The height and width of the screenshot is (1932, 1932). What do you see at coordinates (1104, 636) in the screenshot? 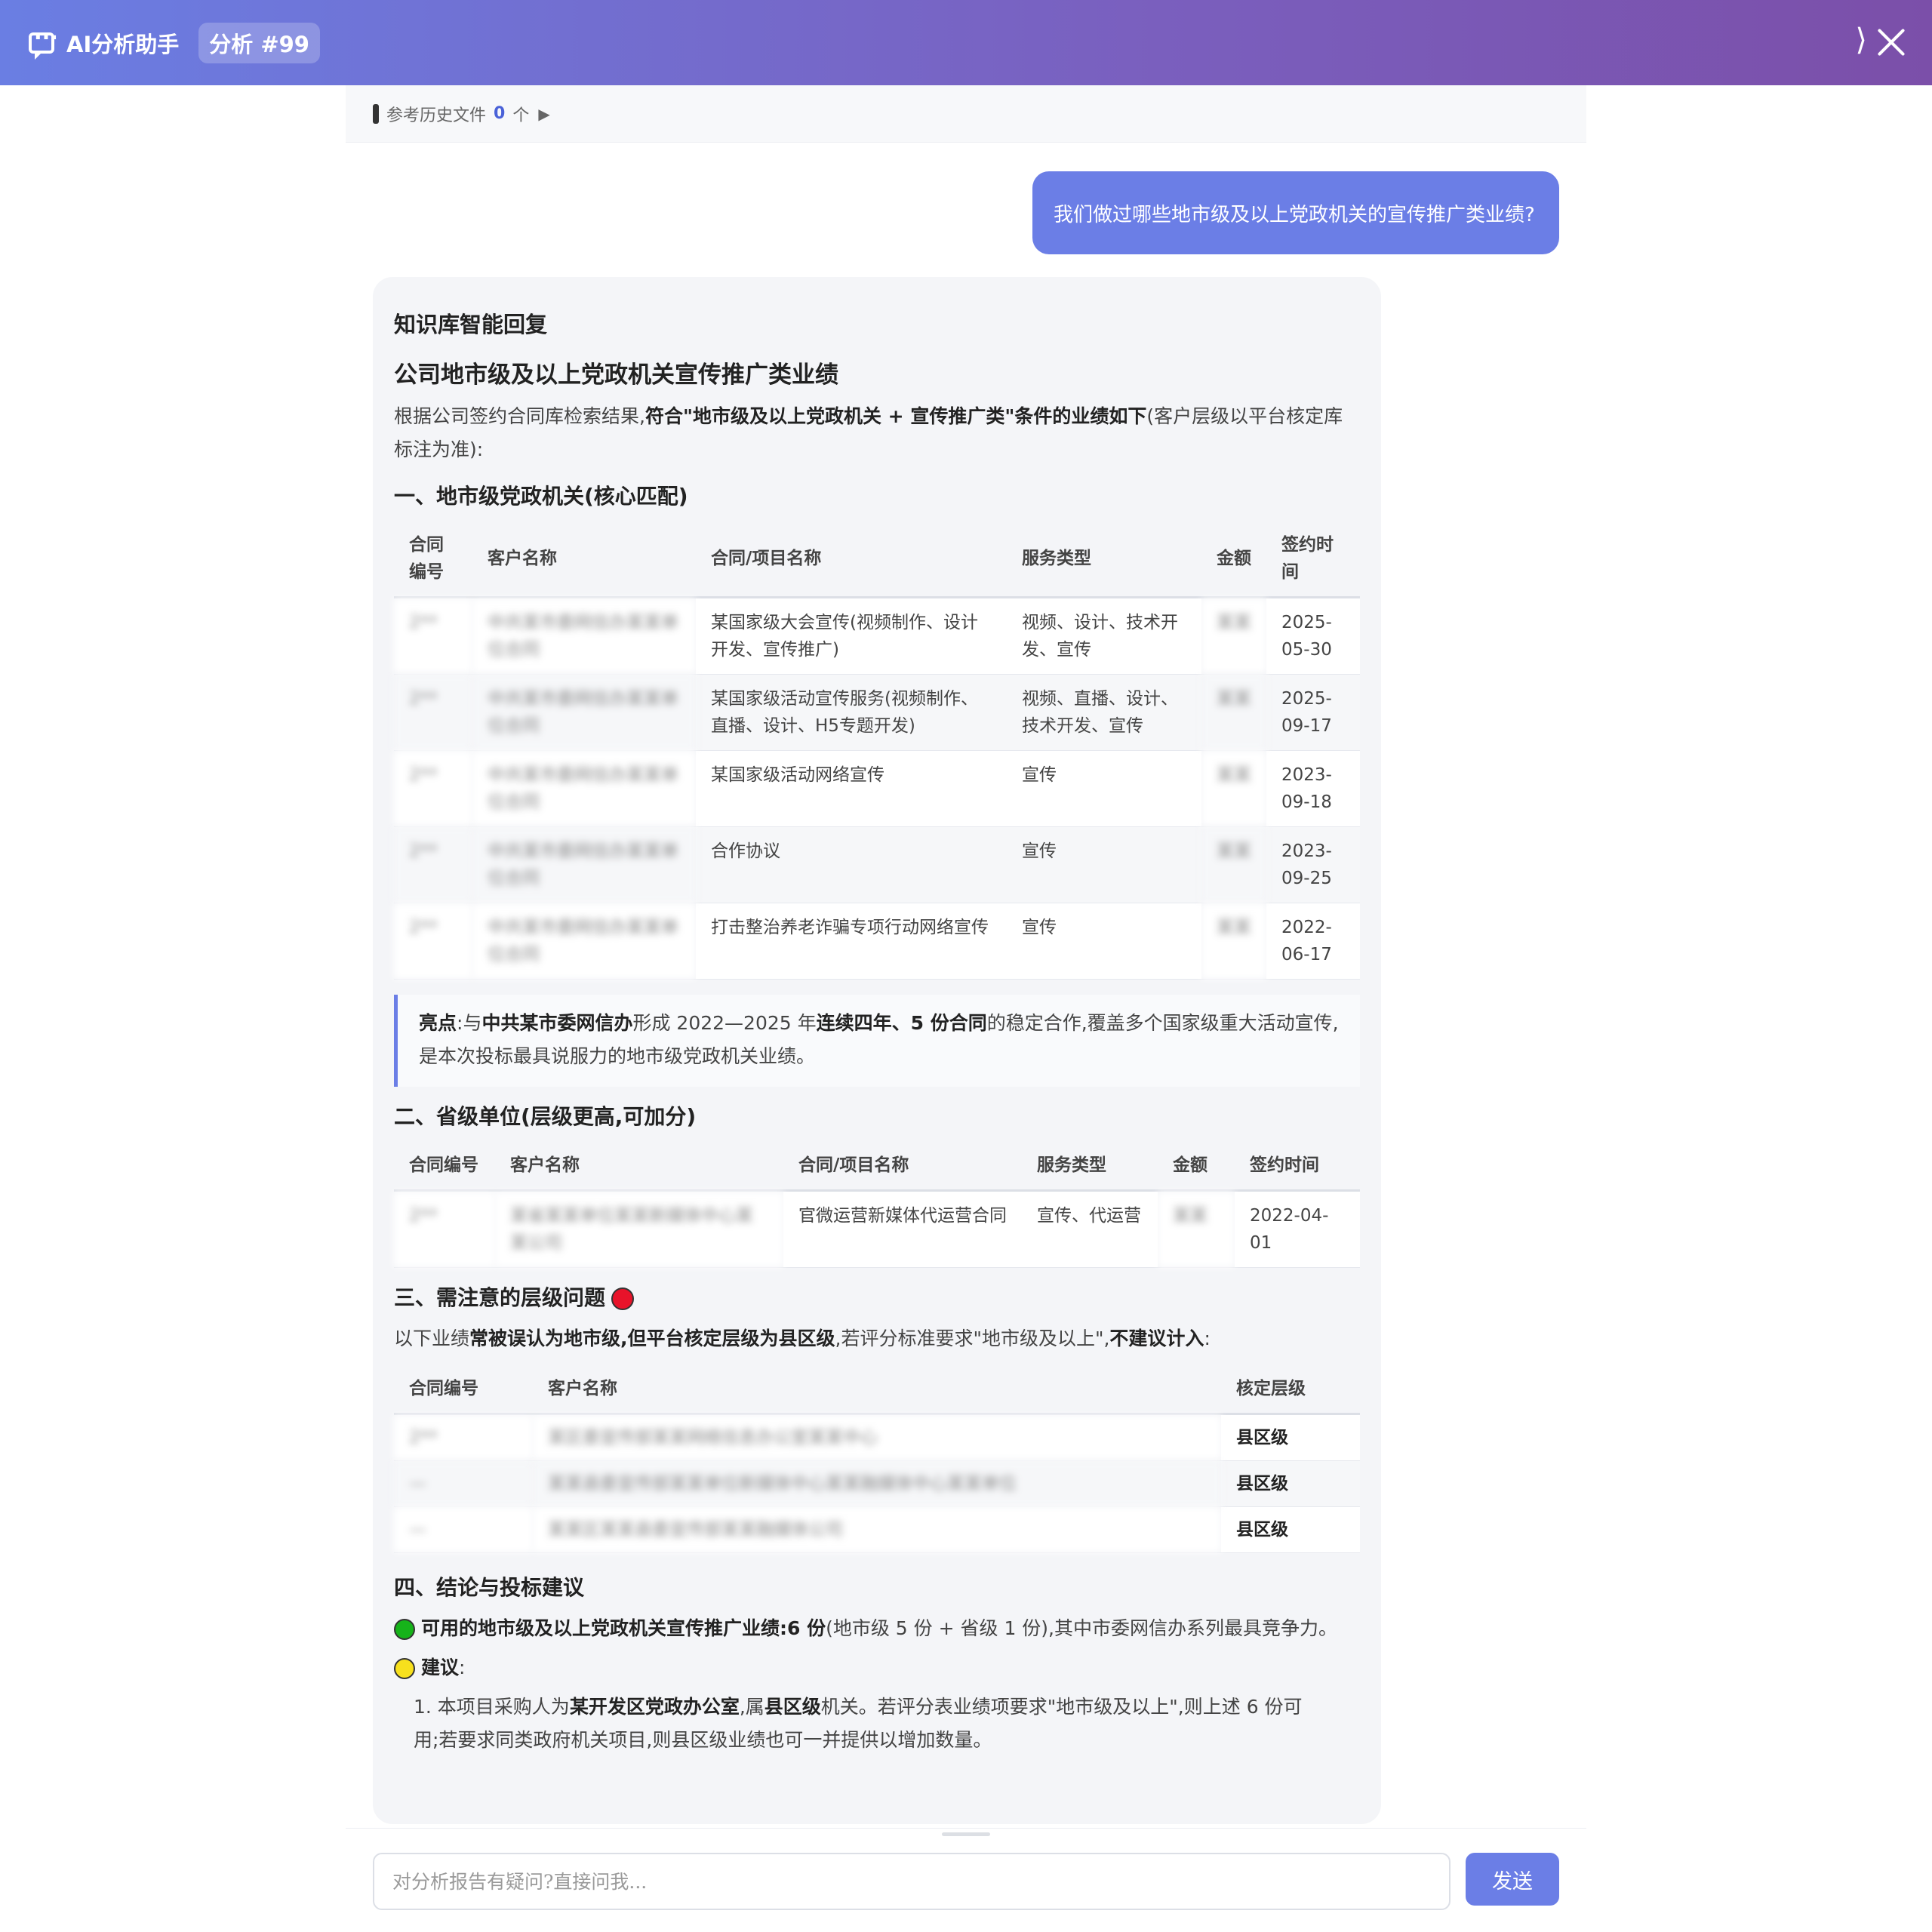
I see `service-type: 视频、设计、技术开发、宣传` at bounding box center [1104, 636].